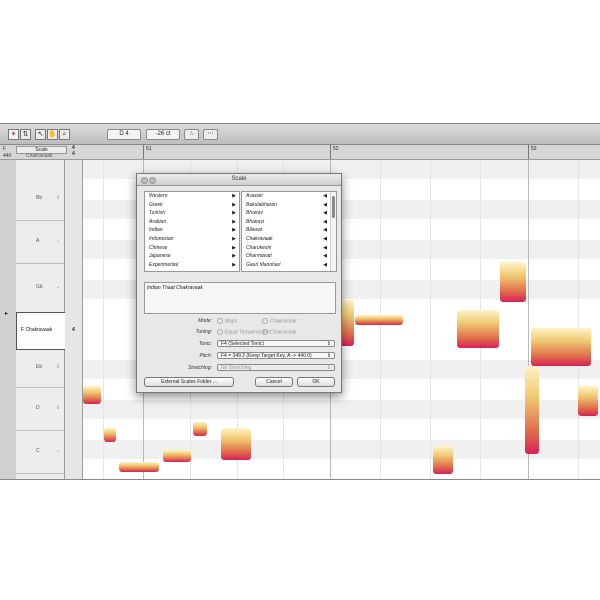 The width and height of the screenshot is (600, 600). I want to click on category-item: Western ▶, so click(192, 196).